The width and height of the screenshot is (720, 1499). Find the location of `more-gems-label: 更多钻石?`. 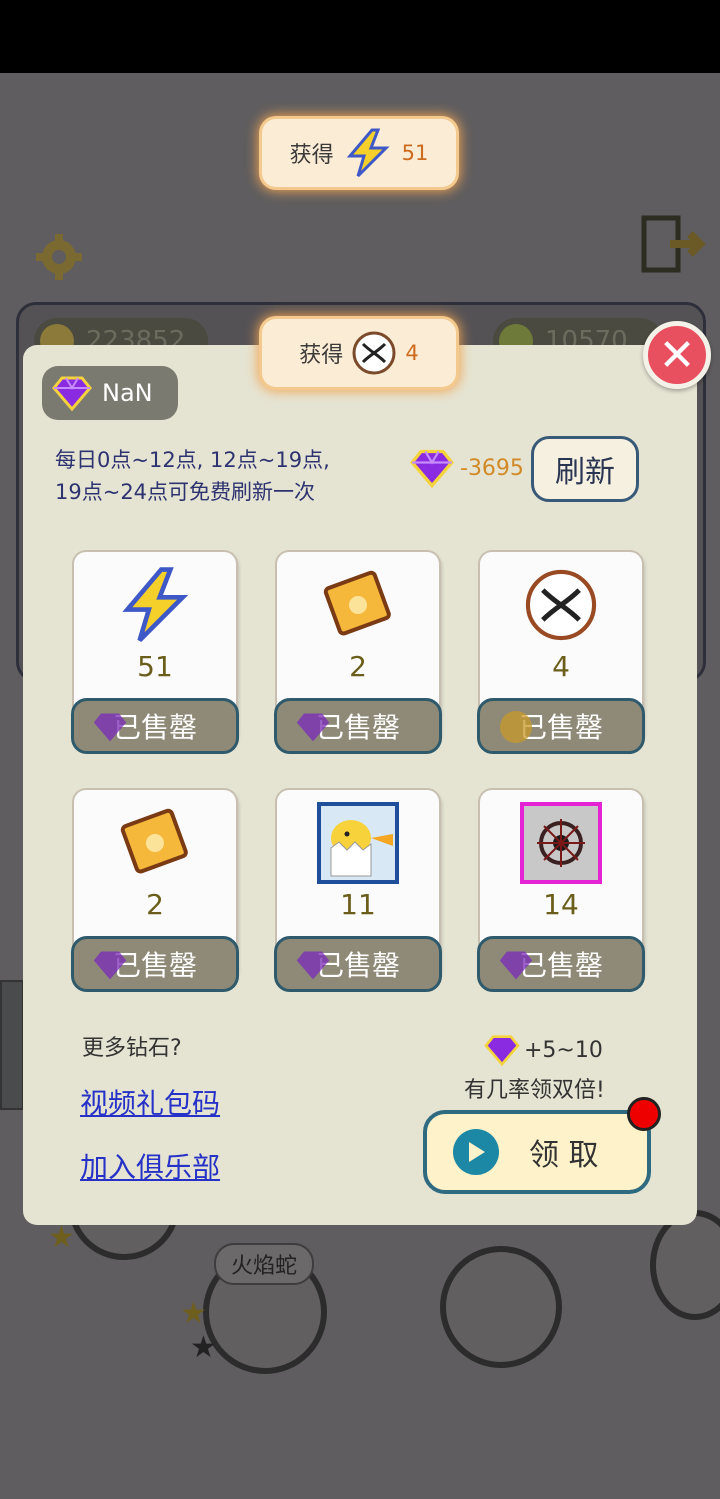

more-gems-label: 更多钻石? is located at coordinates (132, 1048).